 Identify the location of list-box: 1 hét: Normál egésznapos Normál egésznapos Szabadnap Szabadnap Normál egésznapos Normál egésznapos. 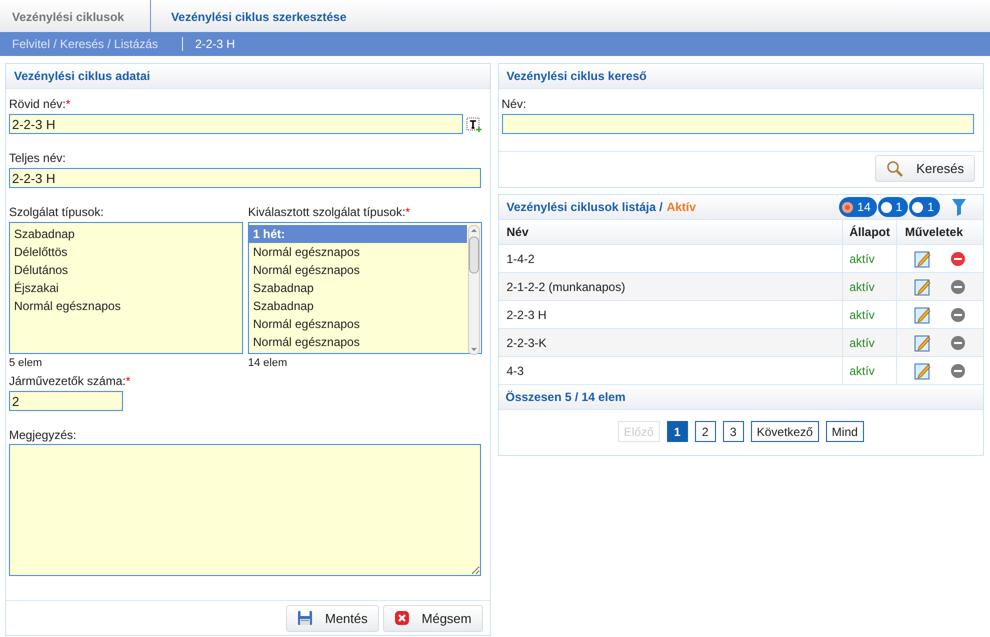
(365, 288).